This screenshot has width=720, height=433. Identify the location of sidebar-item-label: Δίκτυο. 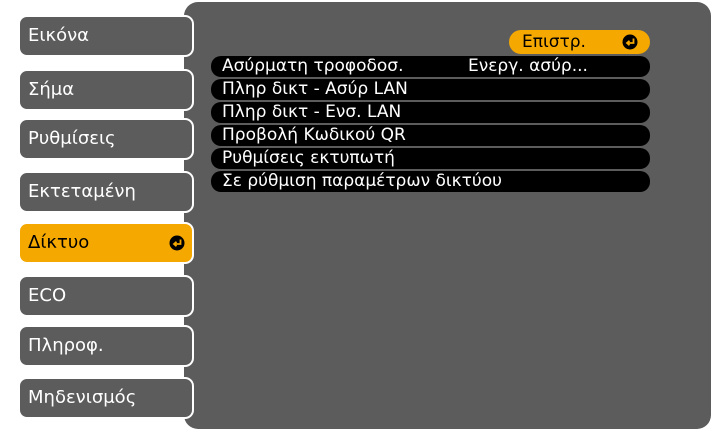
(59, 242).